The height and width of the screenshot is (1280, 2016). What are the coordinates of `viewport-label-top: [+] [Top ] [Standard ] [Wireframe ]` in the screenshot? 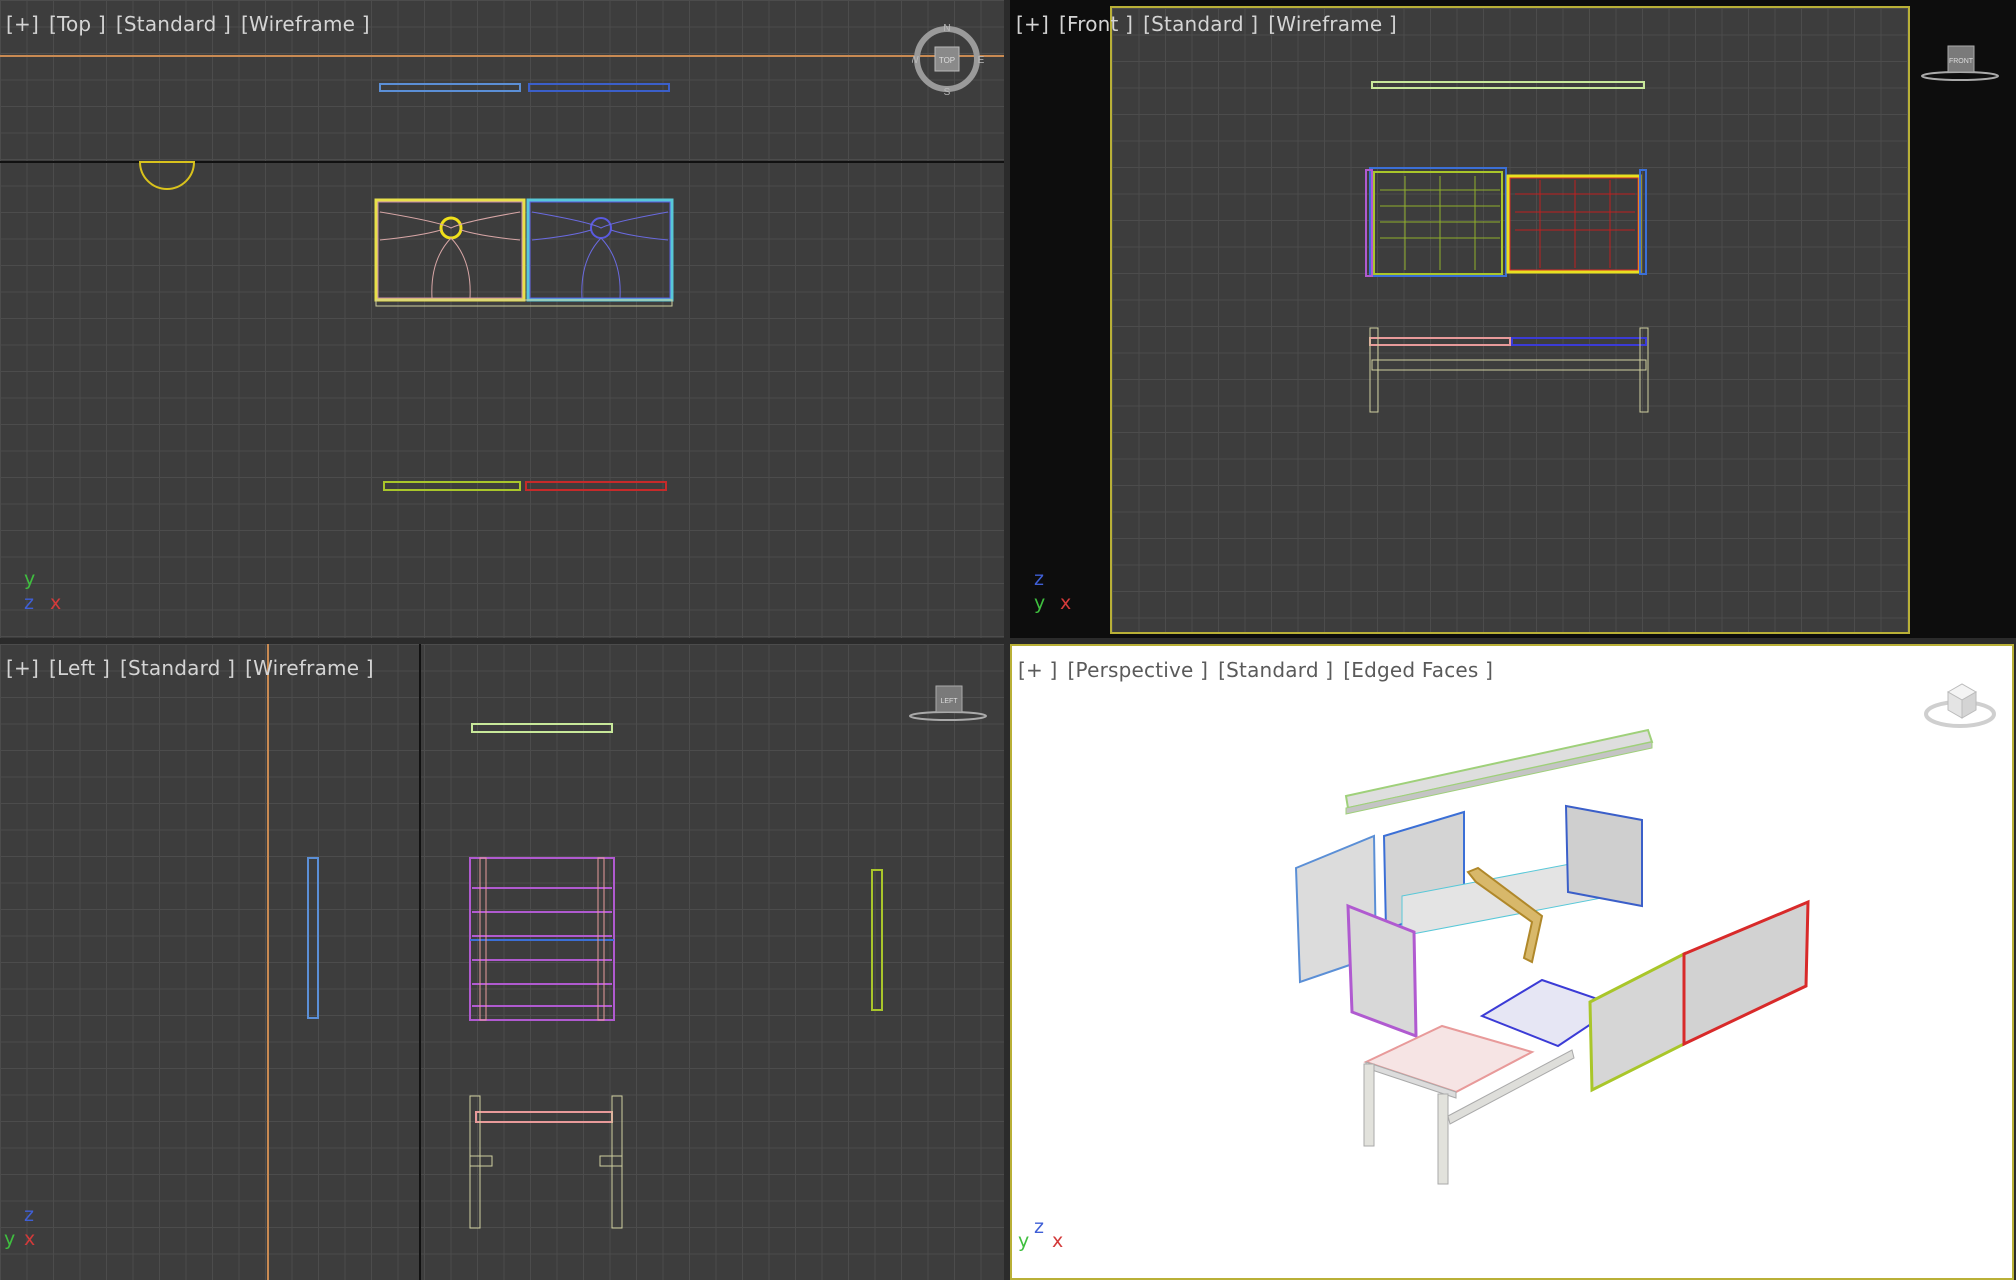 It's located at (193, 24).